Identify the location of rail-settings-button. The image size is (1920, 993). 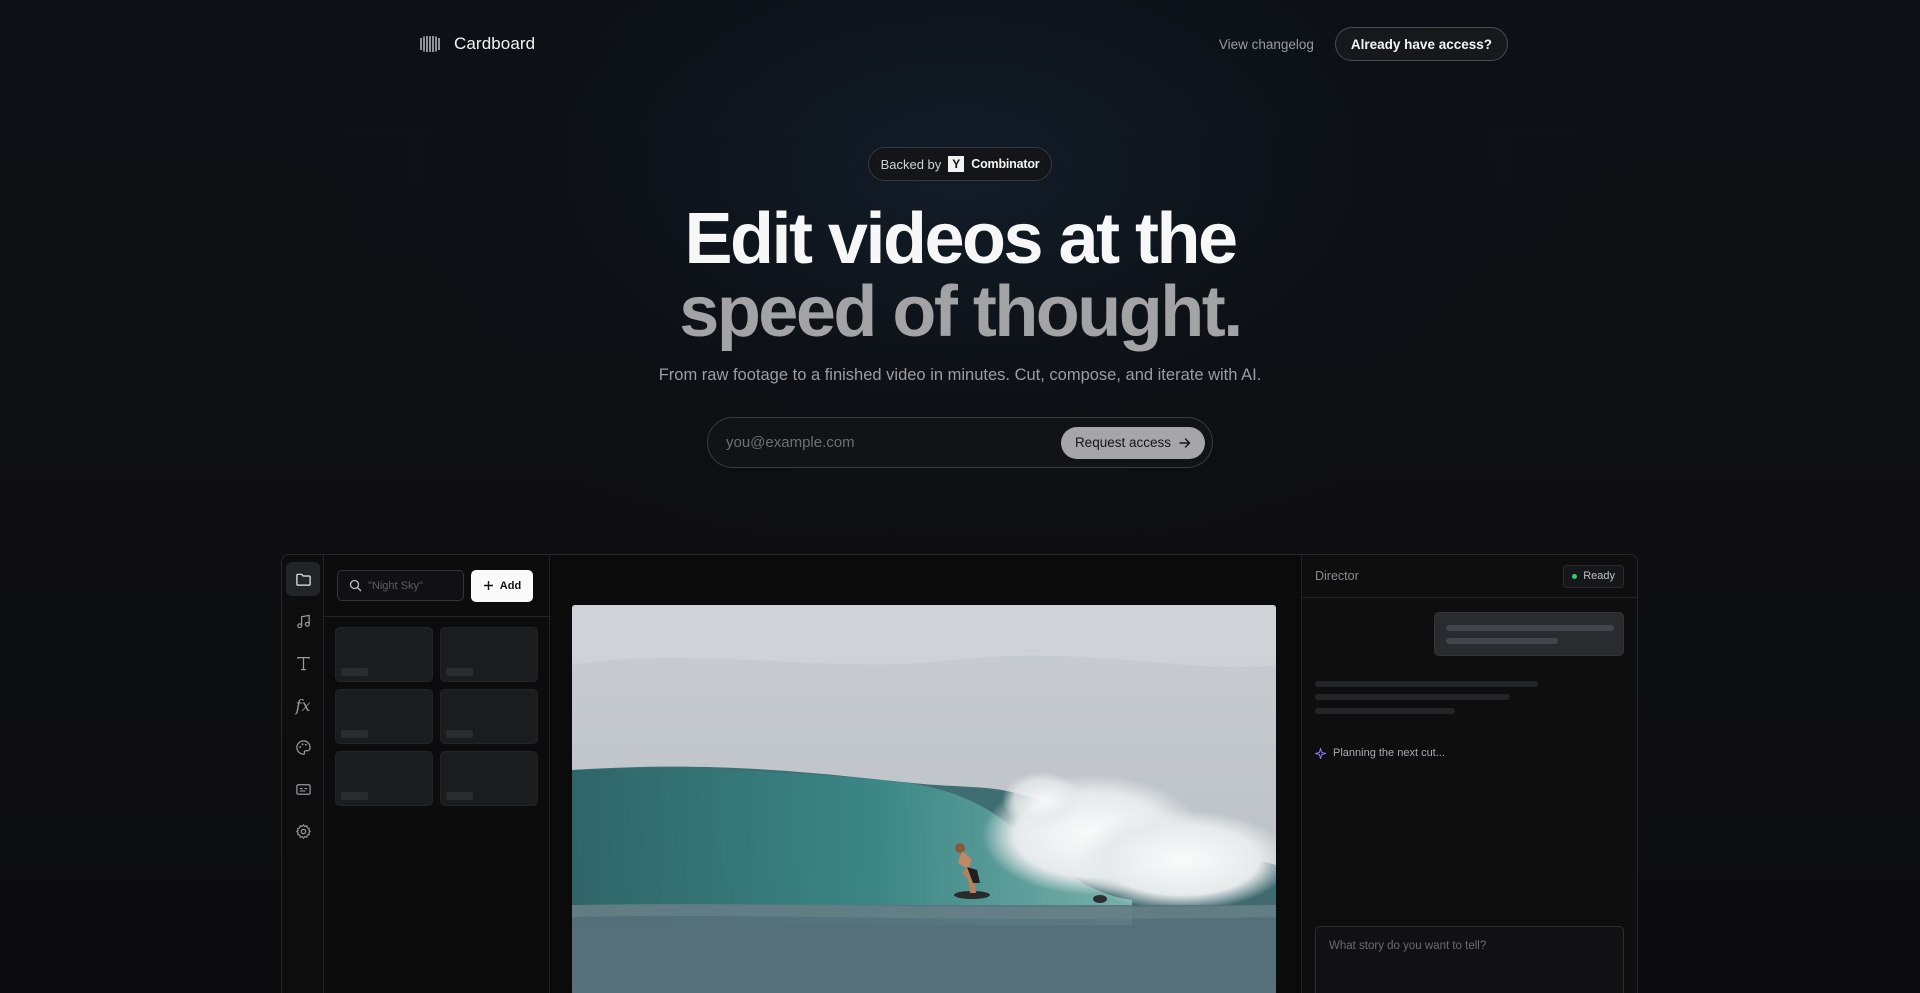
(303, 831).